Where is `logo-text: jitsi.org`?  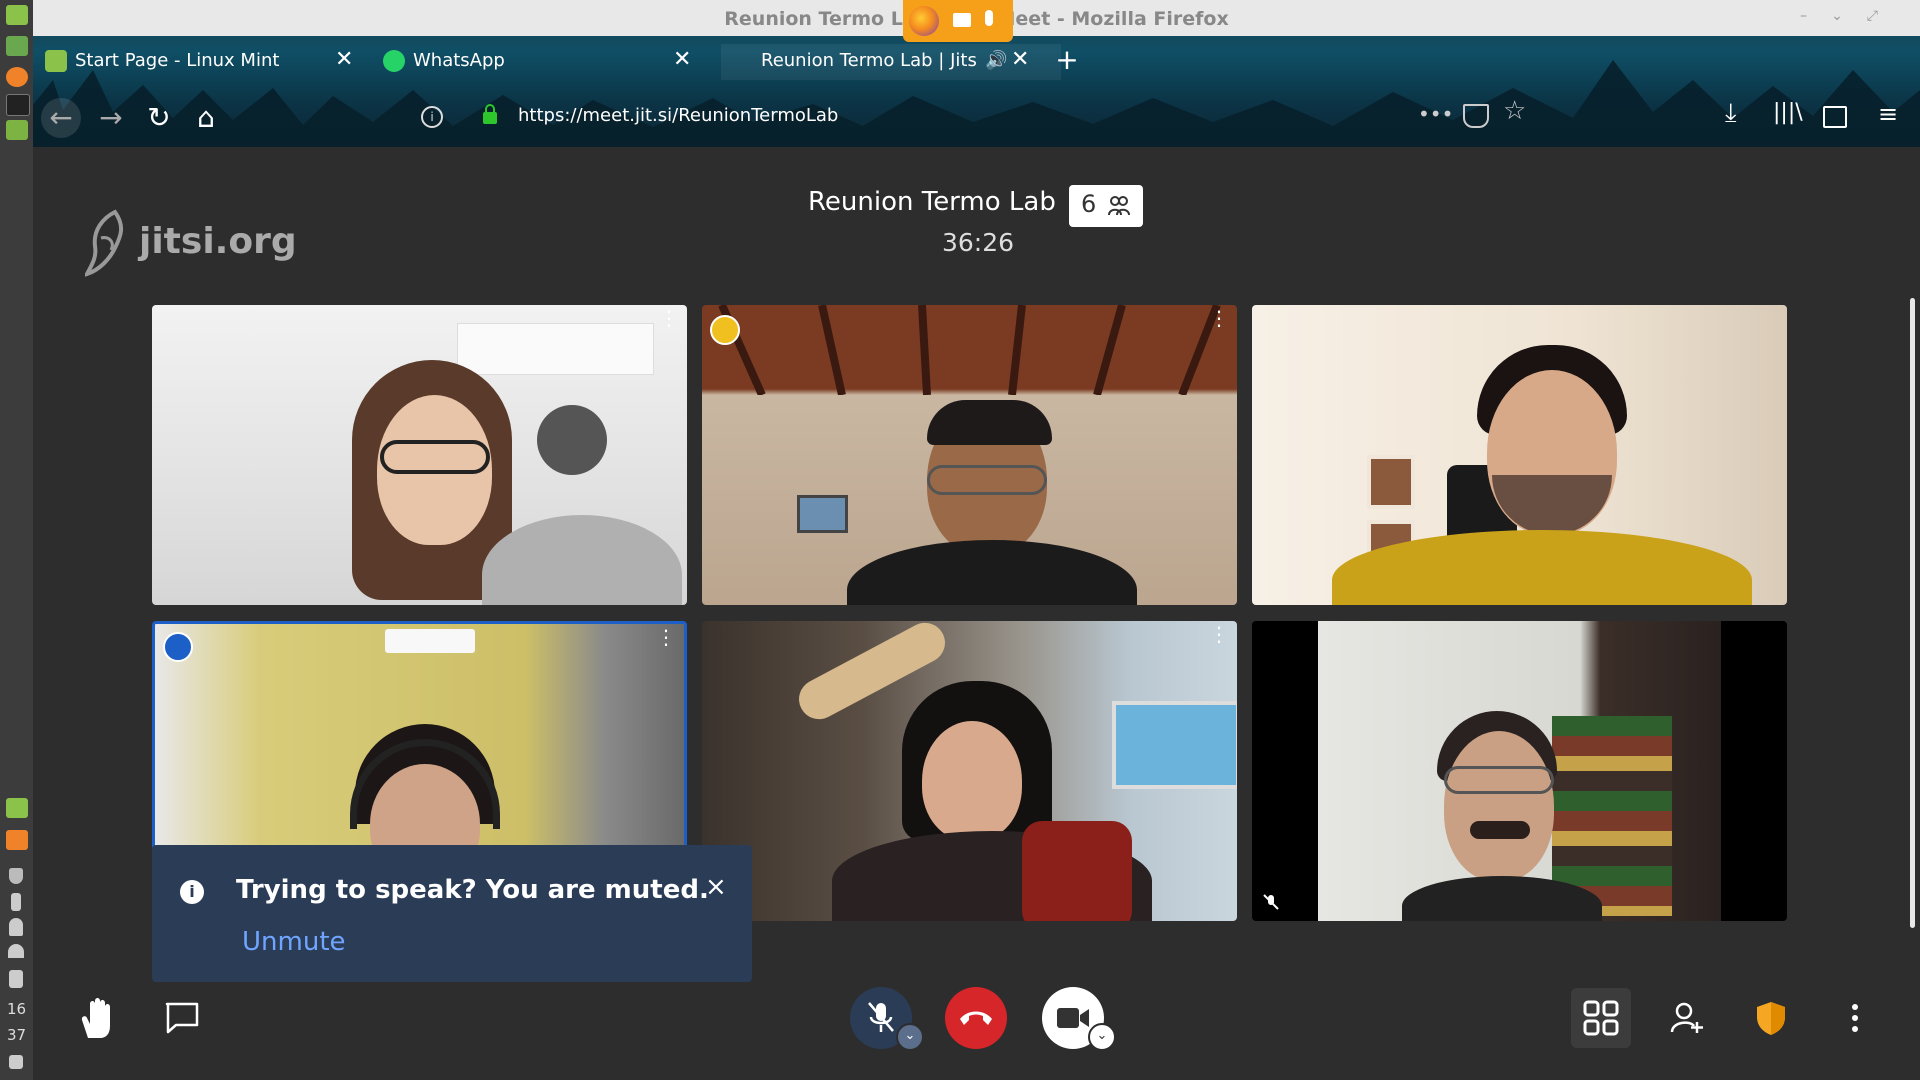 logo-text: jitsi.org is located at coordinates (218, 241).